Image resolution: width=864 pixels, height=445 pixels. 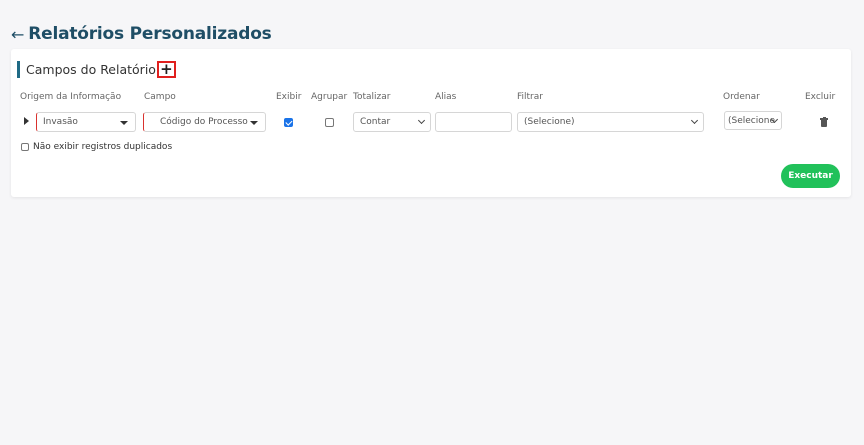 What do you see at coordinates (741, 97) in the screenshot?
I see `col-header-ordenar: Ordenar` at bounding box center [741, 97].